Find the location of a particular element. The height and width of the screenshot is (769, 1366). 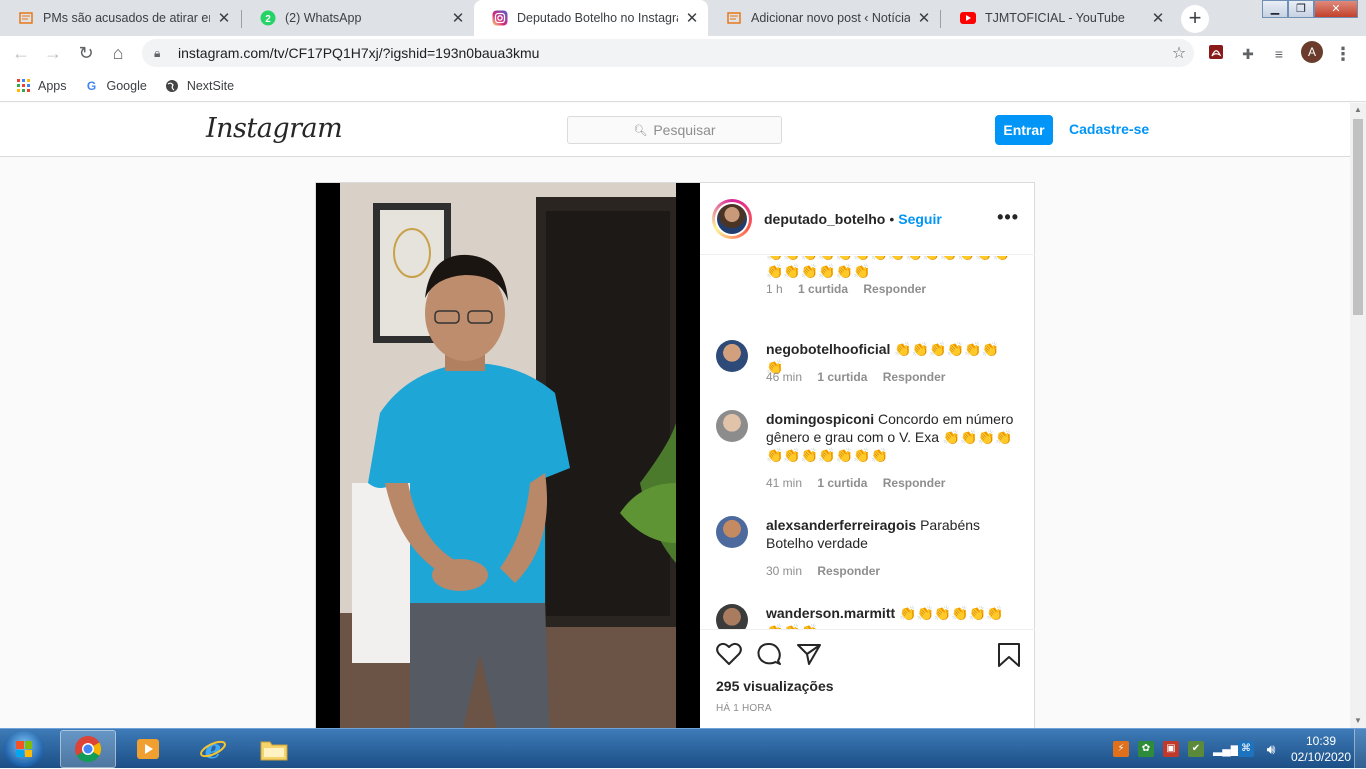

scroll-down-icon: ▼ is located at coordinates (1358, 721).